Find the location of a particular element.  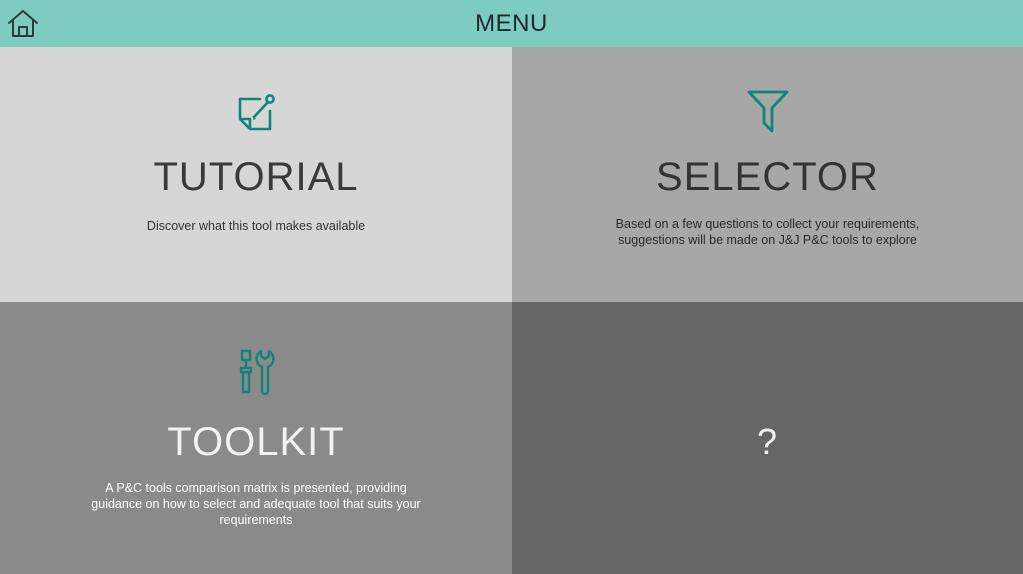

tools-icon is located at coordinates (257, 372).